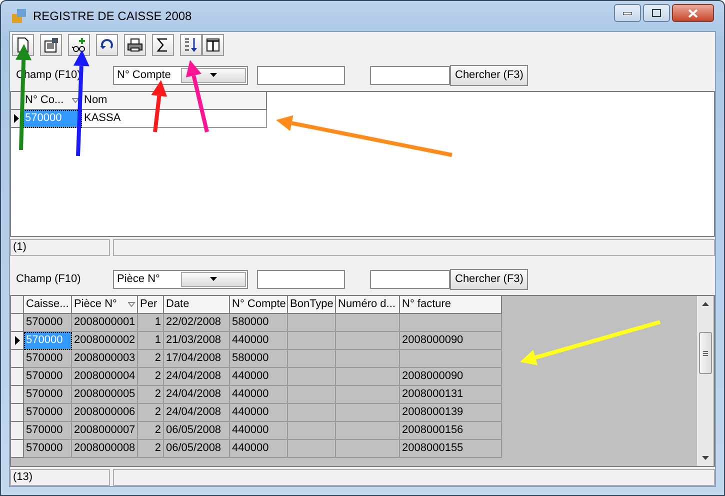 The image size is (725, 496). What do you see at coordinates (705, 353) in the screenshot?
I see `scroll-thumb` at bounding box center [705, 353].